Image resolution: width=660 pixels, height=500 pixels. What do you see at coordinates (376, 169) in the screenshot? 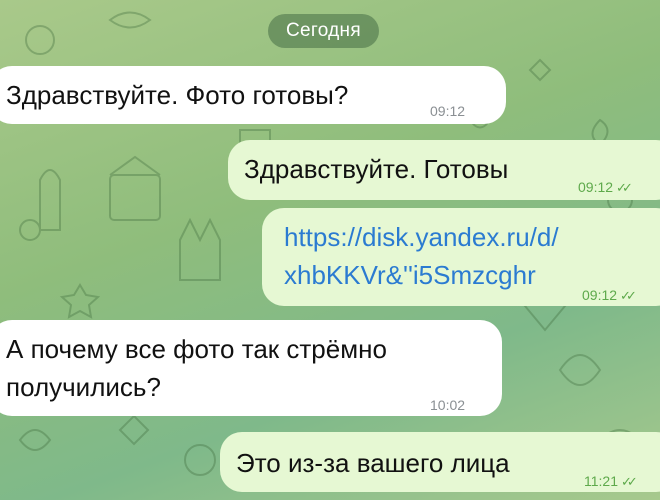
I see `message-text: Здравствуйте. Готовы` at bounding box center [376, 169].